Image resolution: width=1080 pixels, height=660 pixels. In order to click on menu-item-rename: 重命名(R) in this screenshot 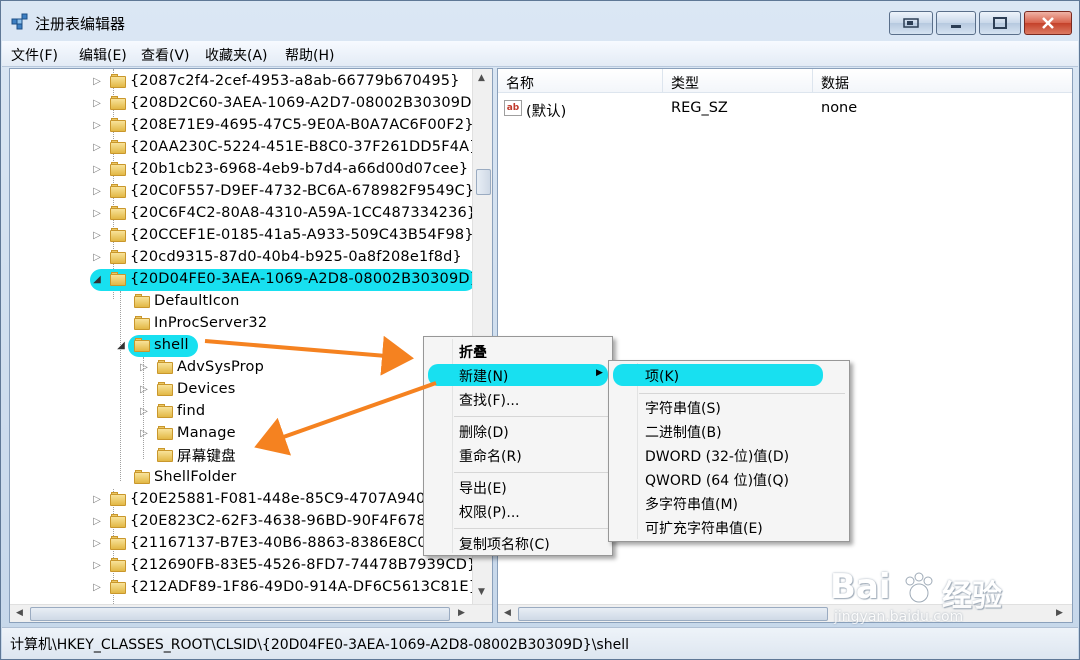, I will do `click(490, 456)`.